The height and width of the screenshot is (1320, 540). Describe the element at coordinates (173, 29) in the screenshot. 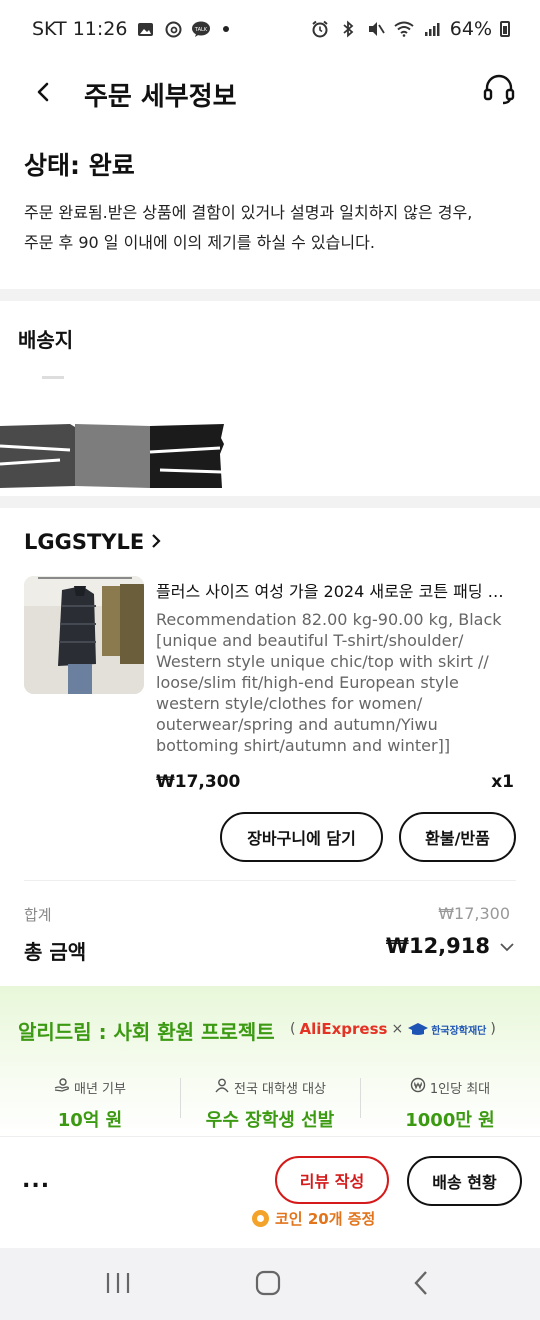

I see `threads-icon` at that location.